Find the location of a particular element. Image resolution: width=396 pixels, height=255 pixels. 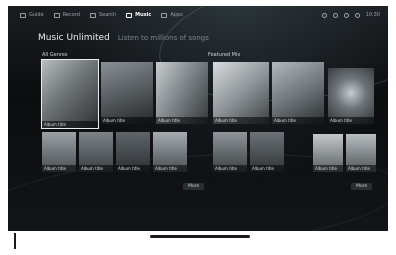

top-navigation: Guide Record Search Music Apps is located at coordinates (101, 15).